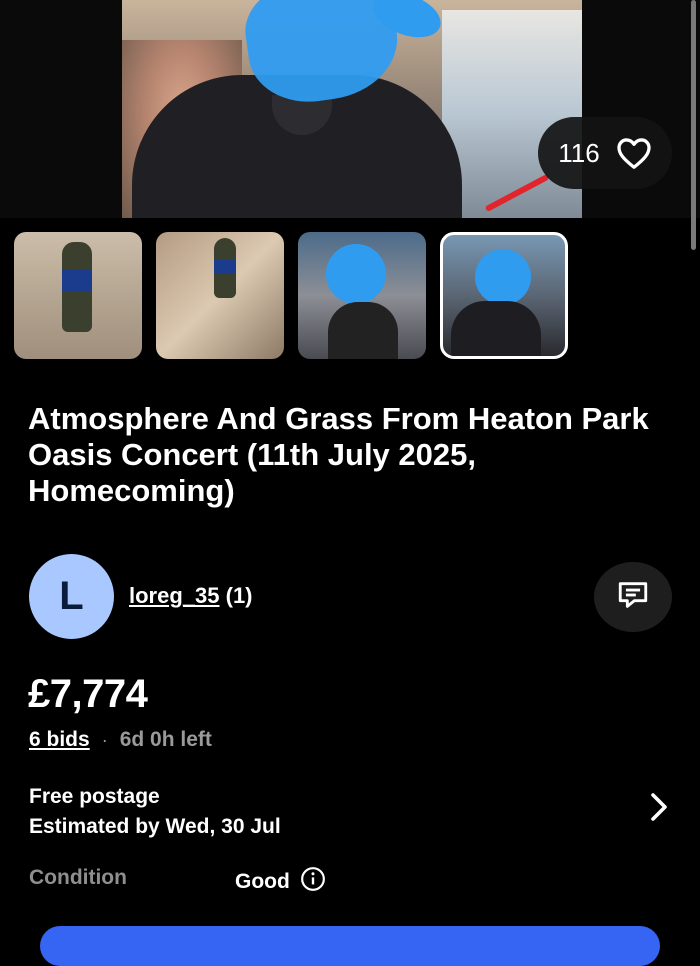 This screenshot has width=700, height=966. I want to click on condition-label: Condition, so click(78, 877).